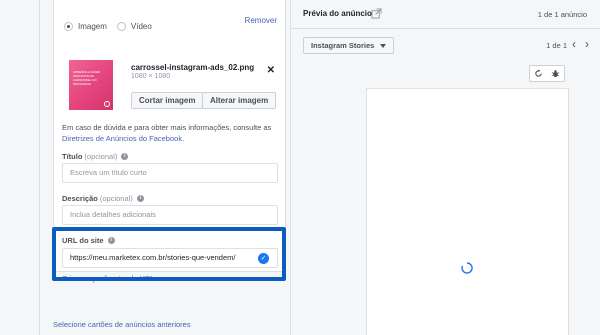 This screenshot has height=335, width=600. What do you see at coordinates (467, 268) in the screenshot?
I see `loading-spinner-icon` at bounding box center [467, 268].